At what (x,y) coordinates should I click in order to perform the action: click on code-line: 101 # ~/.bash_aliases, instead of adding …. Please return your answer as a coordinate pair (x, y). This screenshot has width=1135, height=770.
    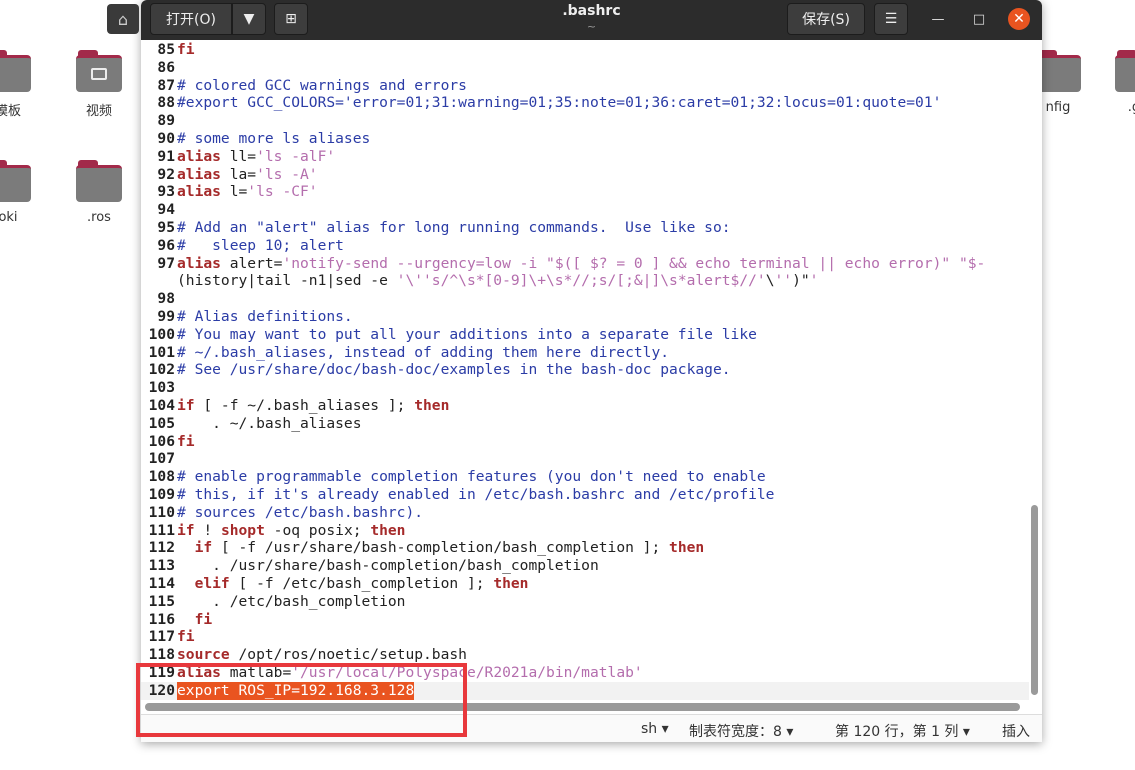
    Looking at the image, I should click on (585, 353).